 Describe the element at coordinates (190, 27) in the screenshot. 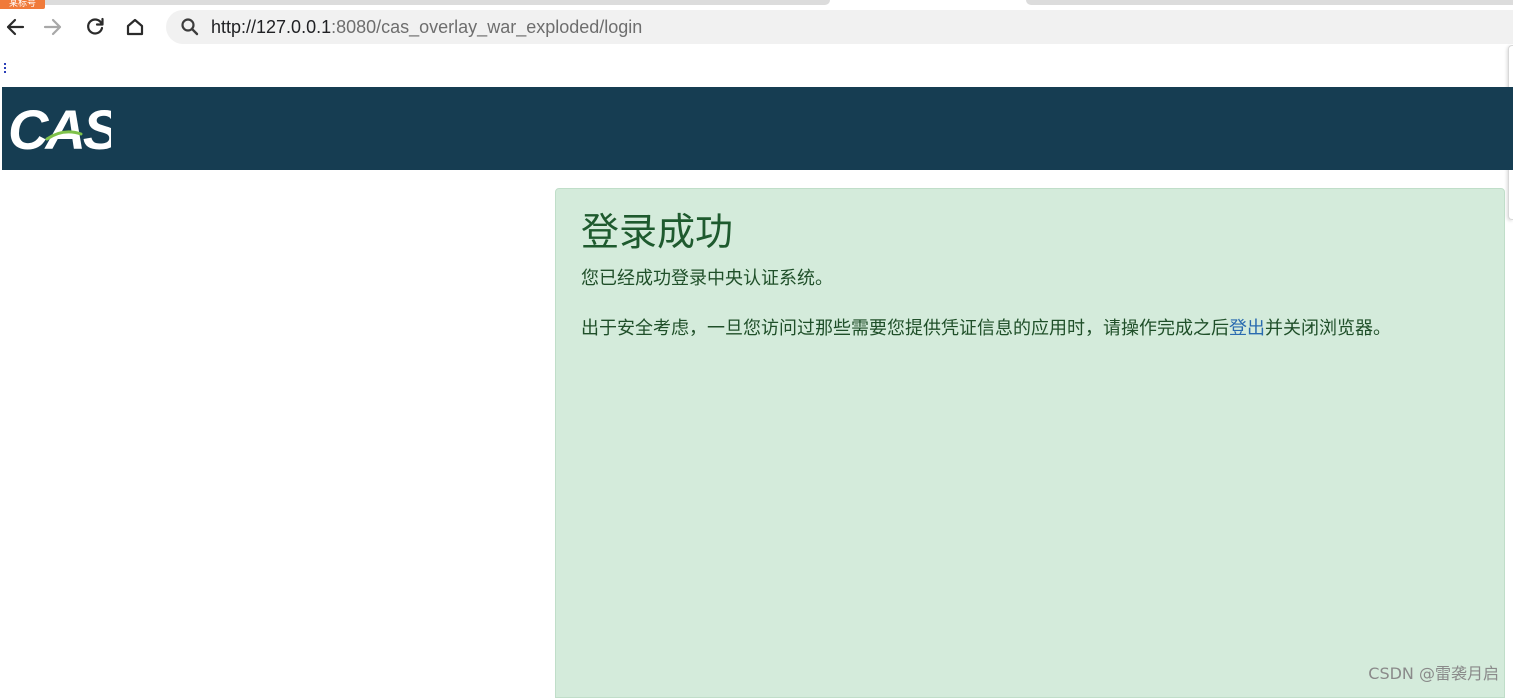

I see `search-icon` at that location.